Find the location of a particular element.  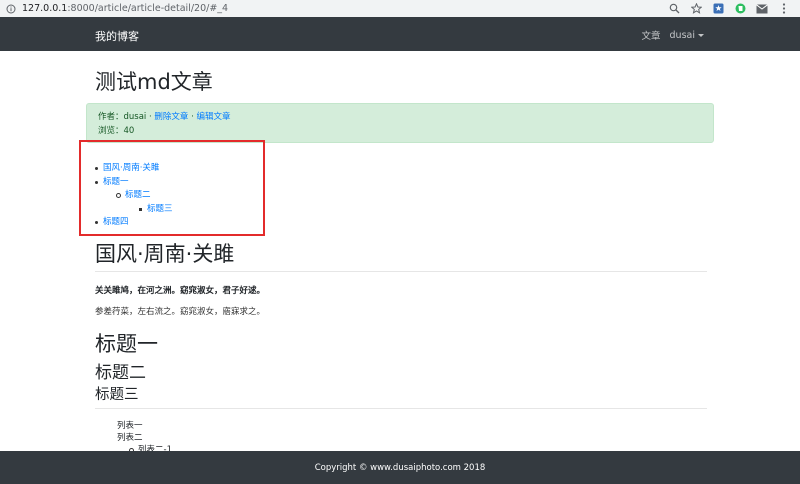

zoom-icon is located at coordinates (674, 9).